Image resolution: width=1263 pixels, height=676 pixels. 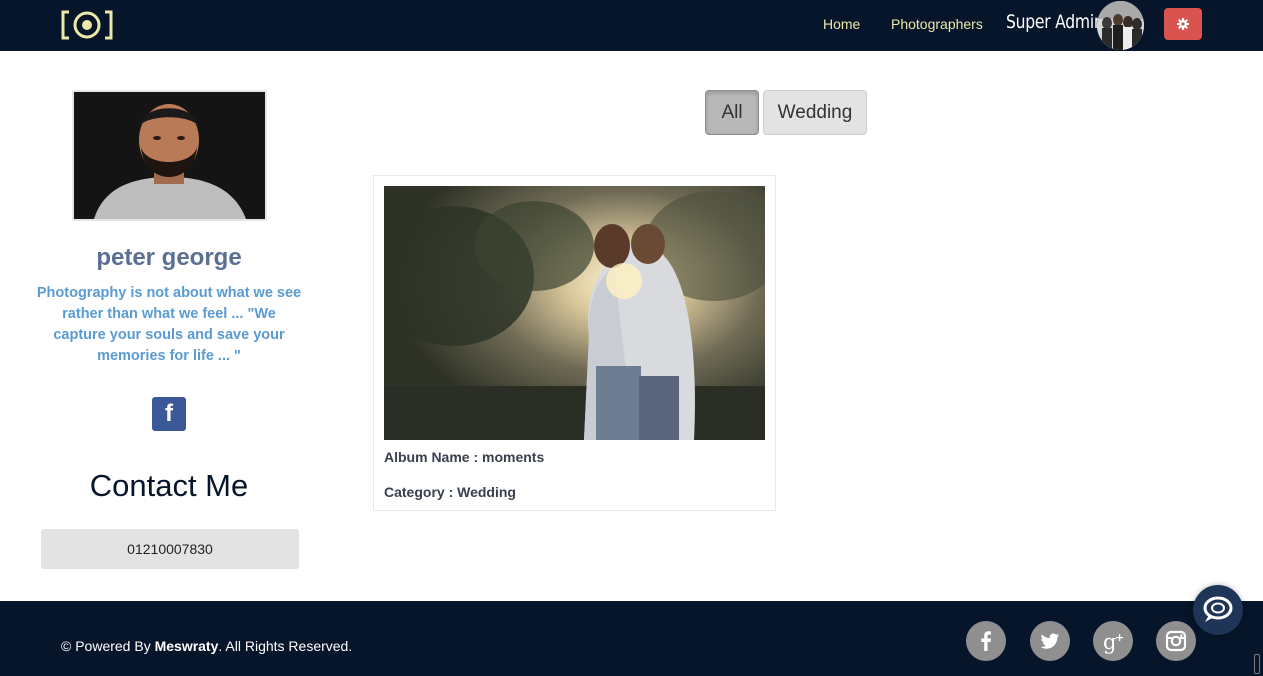 I want to click on gear-icon, so click(x=1183, y=24).